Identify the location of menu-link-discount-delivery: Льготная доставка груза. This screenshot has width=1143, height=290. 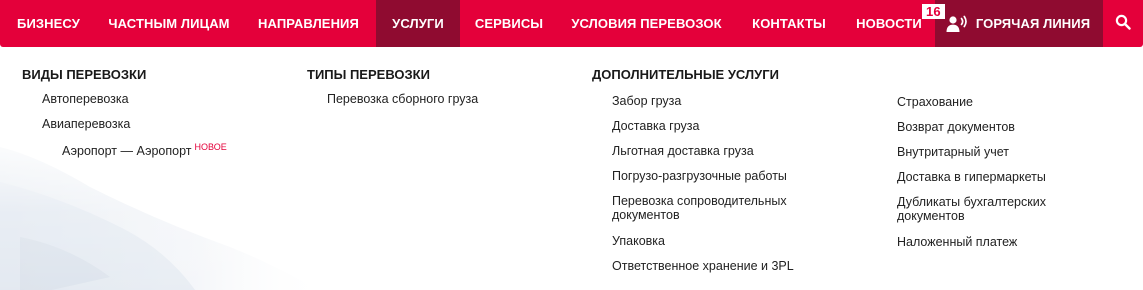
(717, 156).